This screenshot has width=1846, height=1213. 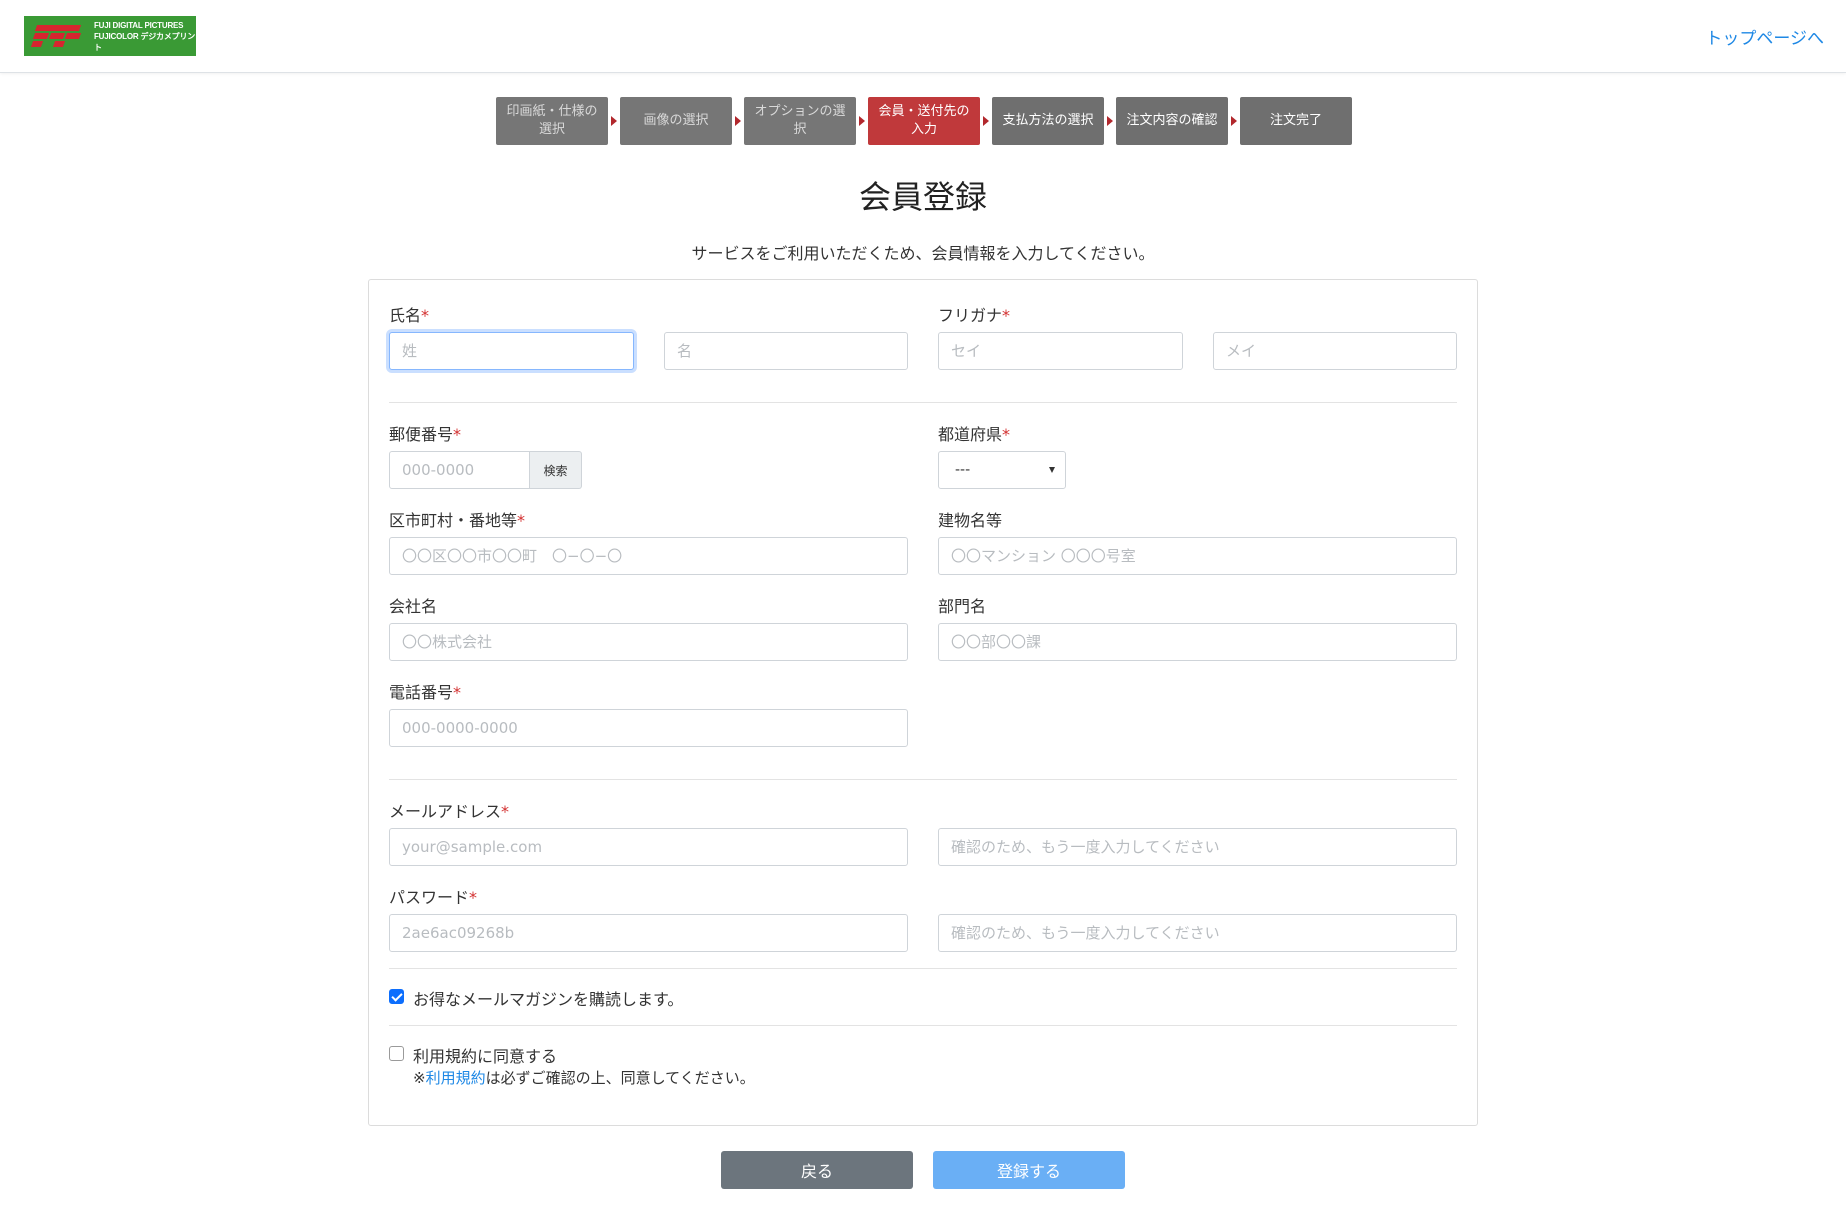 I want to click on password-label: パスワード*, so click(x=433, y=896).